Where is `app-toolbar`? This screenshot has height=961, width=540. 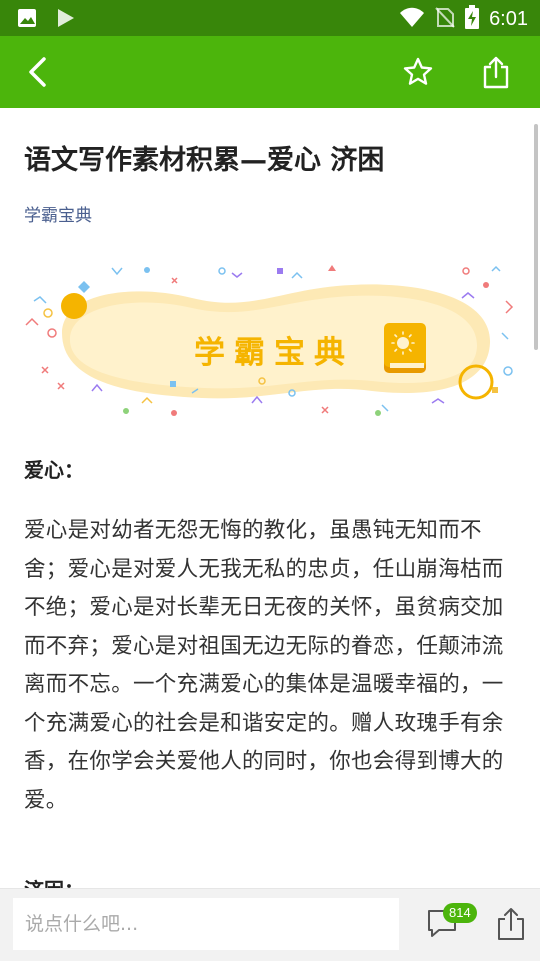
app-toolbar is located at coordinates (270, 72).